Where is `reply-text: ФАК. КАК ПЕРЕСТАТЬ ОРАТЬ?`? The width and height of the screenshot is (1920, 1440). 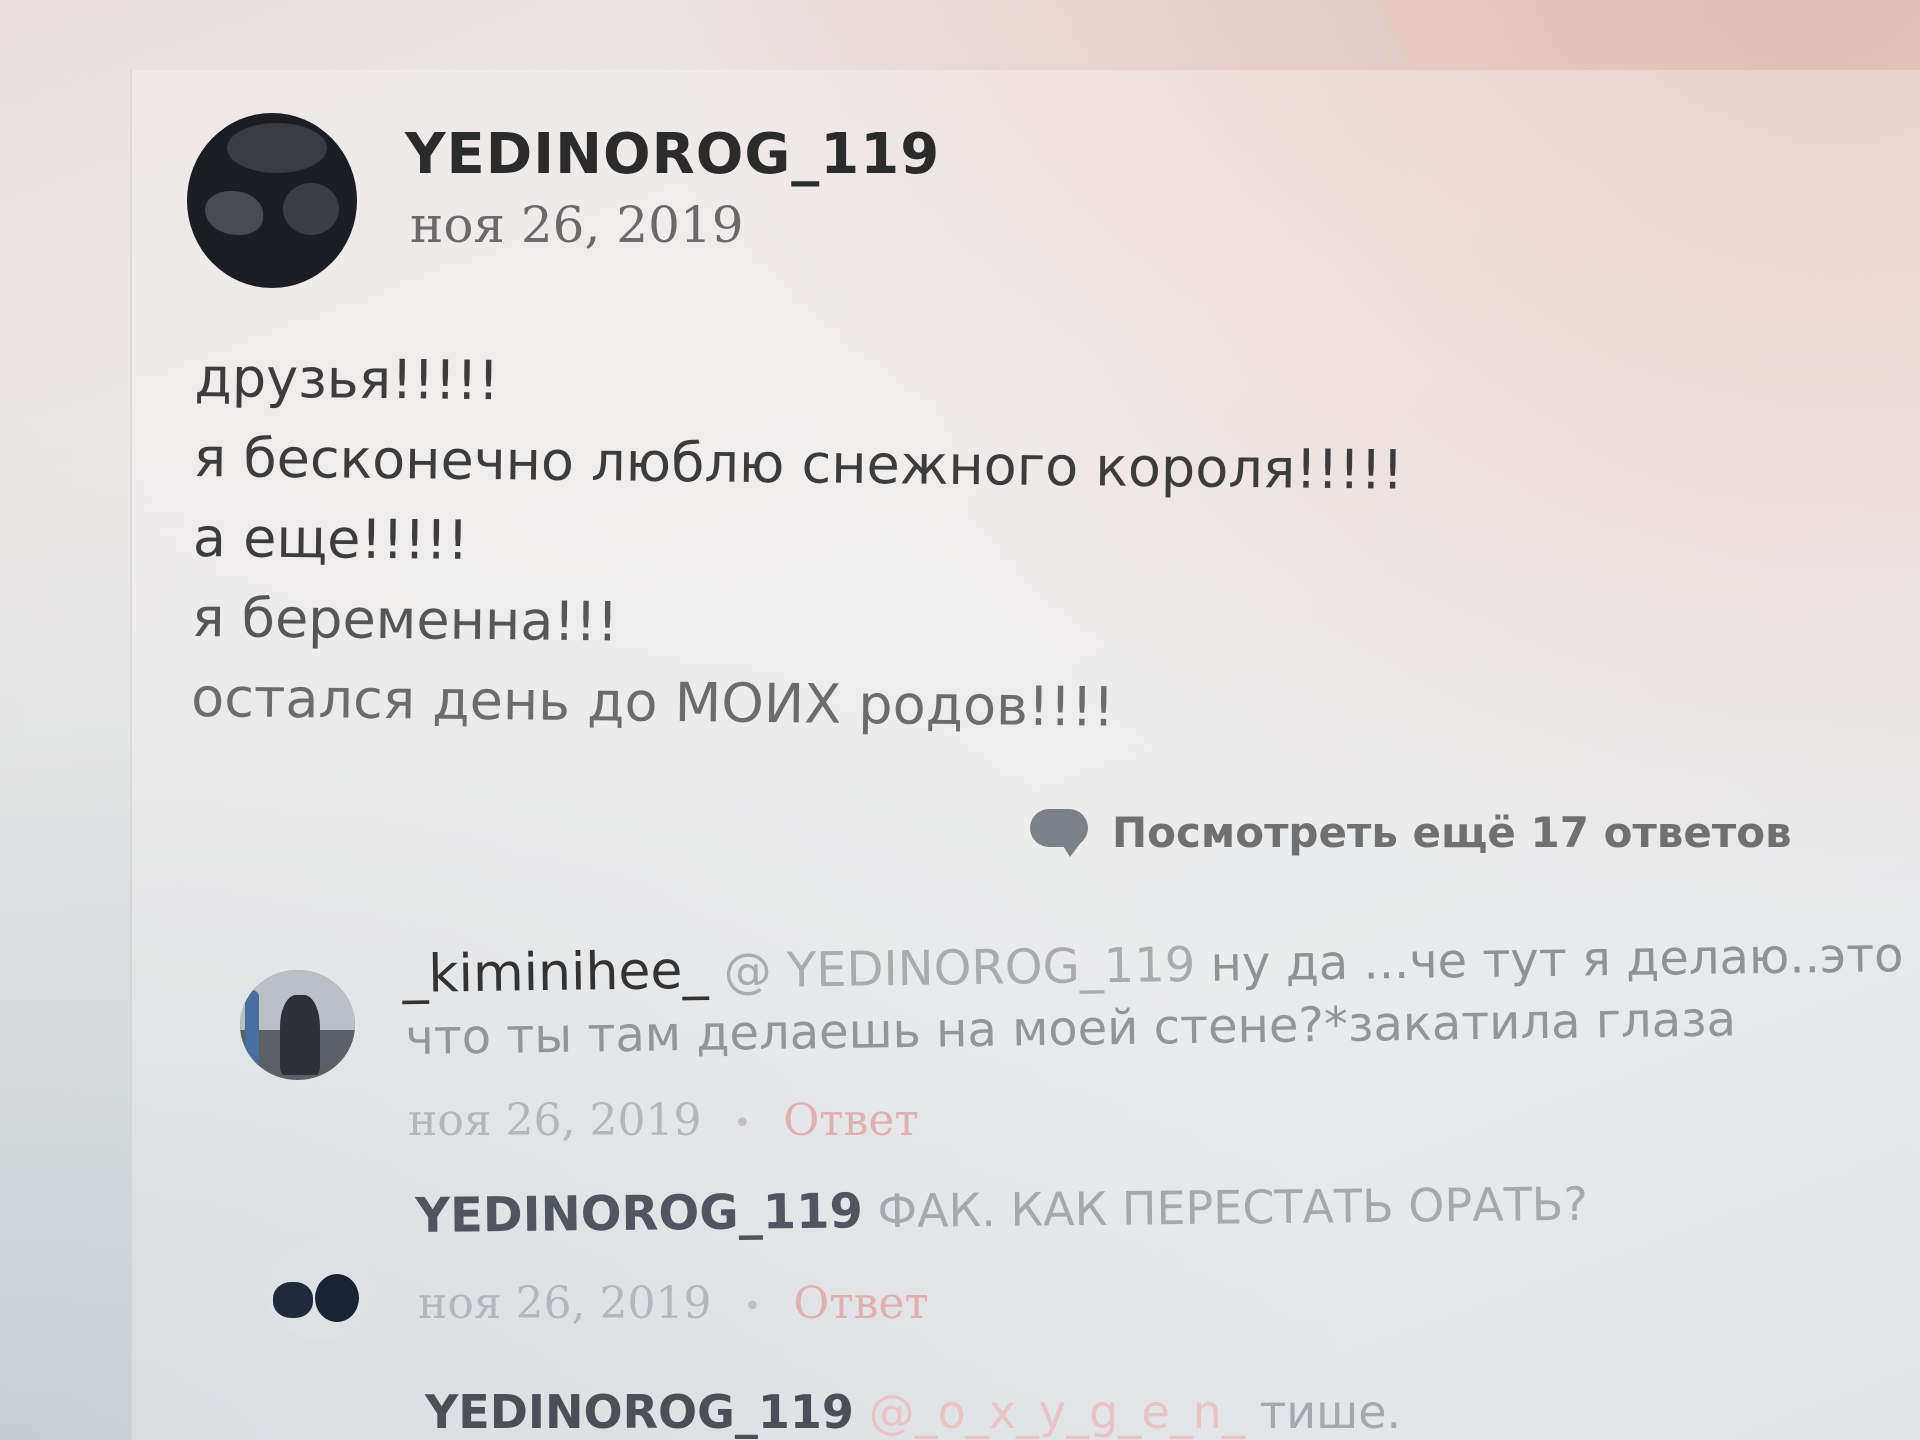
reply-text: ФАК. КАК ПЕРЕСТАТЬ ОРАТЬ? is located at coordinates (1233, 1207).